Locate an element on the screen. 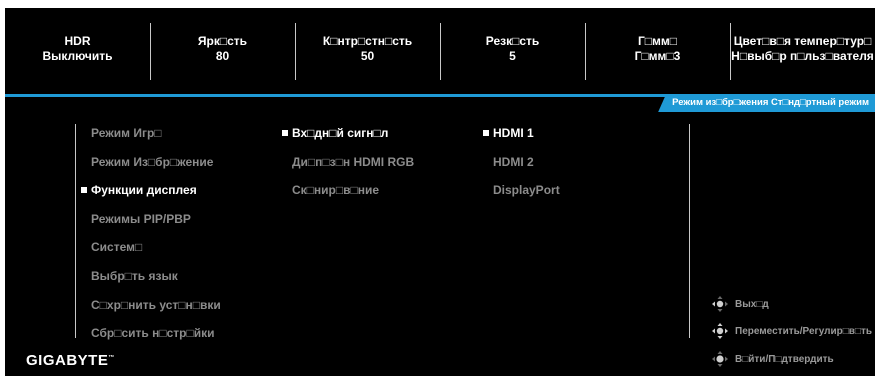 The width and height of the screenshot is (879, 379). menu-item-reset: Сбр□сить н□стр□йки is located at coordinates (153, 333).